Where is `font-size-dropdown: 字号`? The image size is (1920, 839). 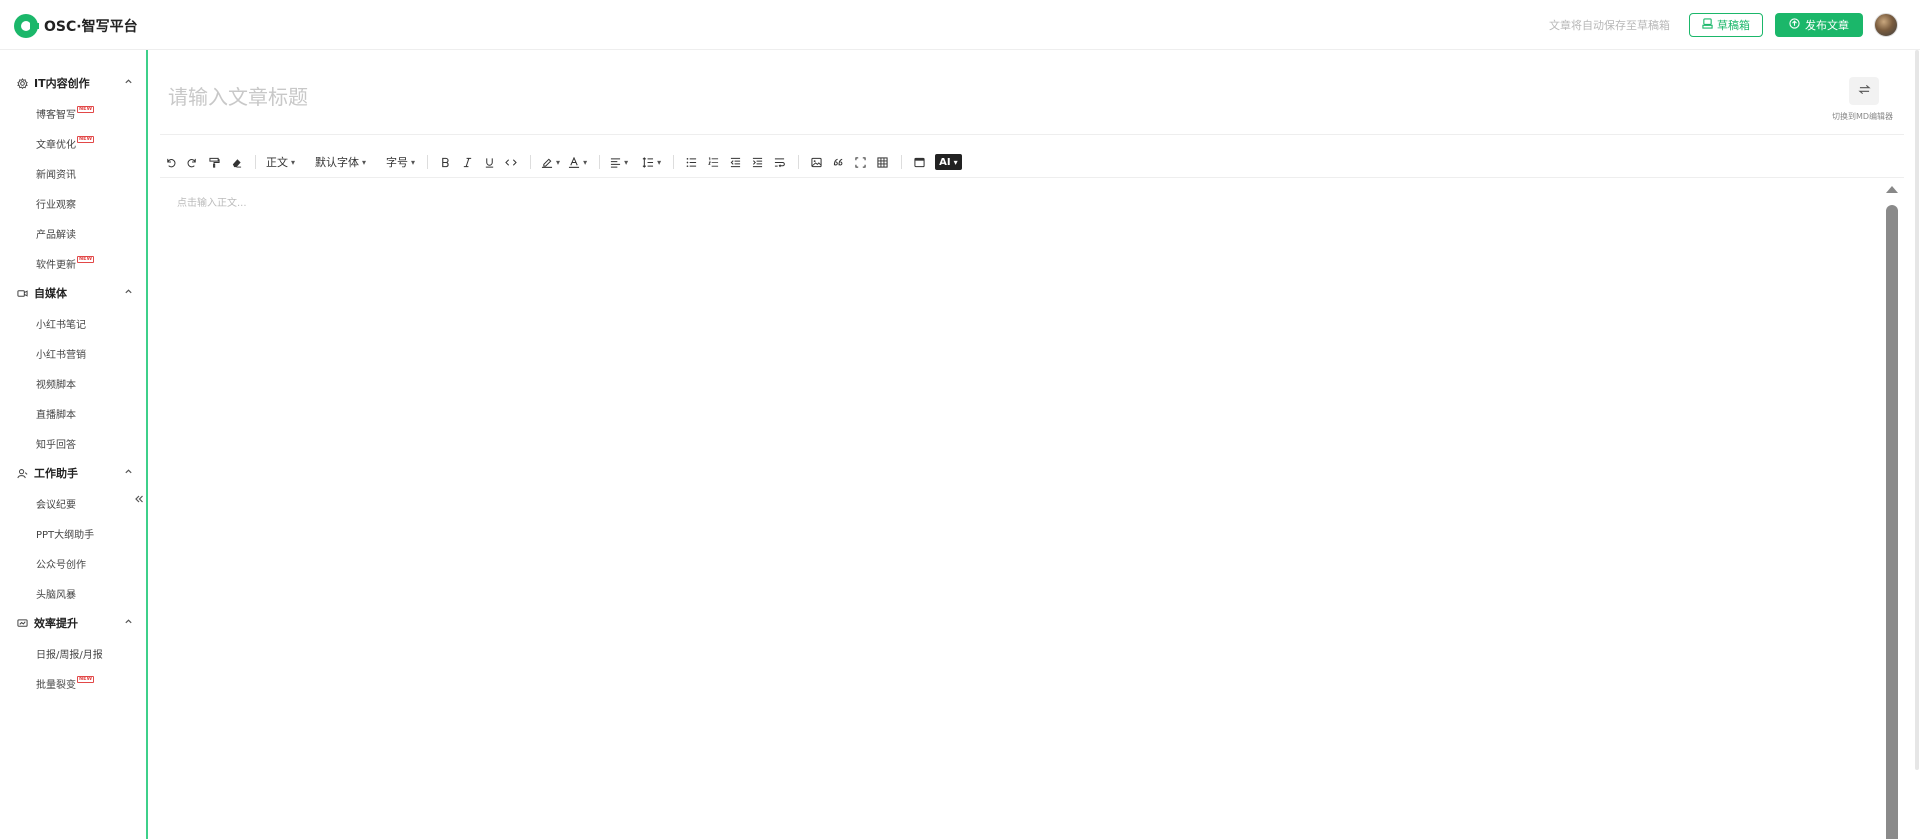 font-size-dropdown: 字号 is located at coordinates (400, 162).